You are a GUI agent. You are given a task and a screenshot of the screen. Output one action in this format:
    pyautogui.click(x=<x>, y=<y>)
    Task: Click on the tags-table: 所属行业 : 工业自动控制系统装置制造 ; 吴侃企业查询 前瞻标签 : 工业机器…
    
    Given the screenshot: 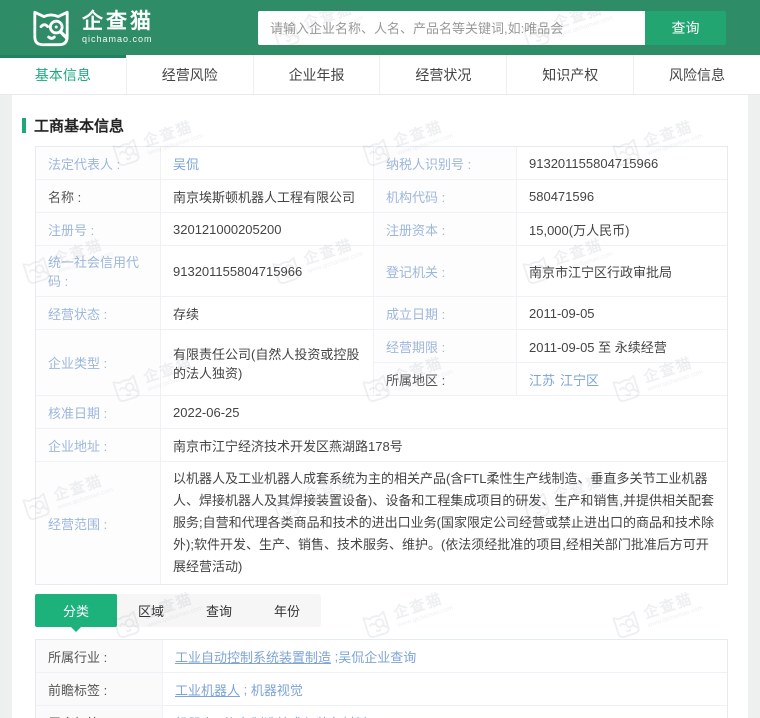 What is the action you would take?
    pyautogui.click(x=381, y=678)
    